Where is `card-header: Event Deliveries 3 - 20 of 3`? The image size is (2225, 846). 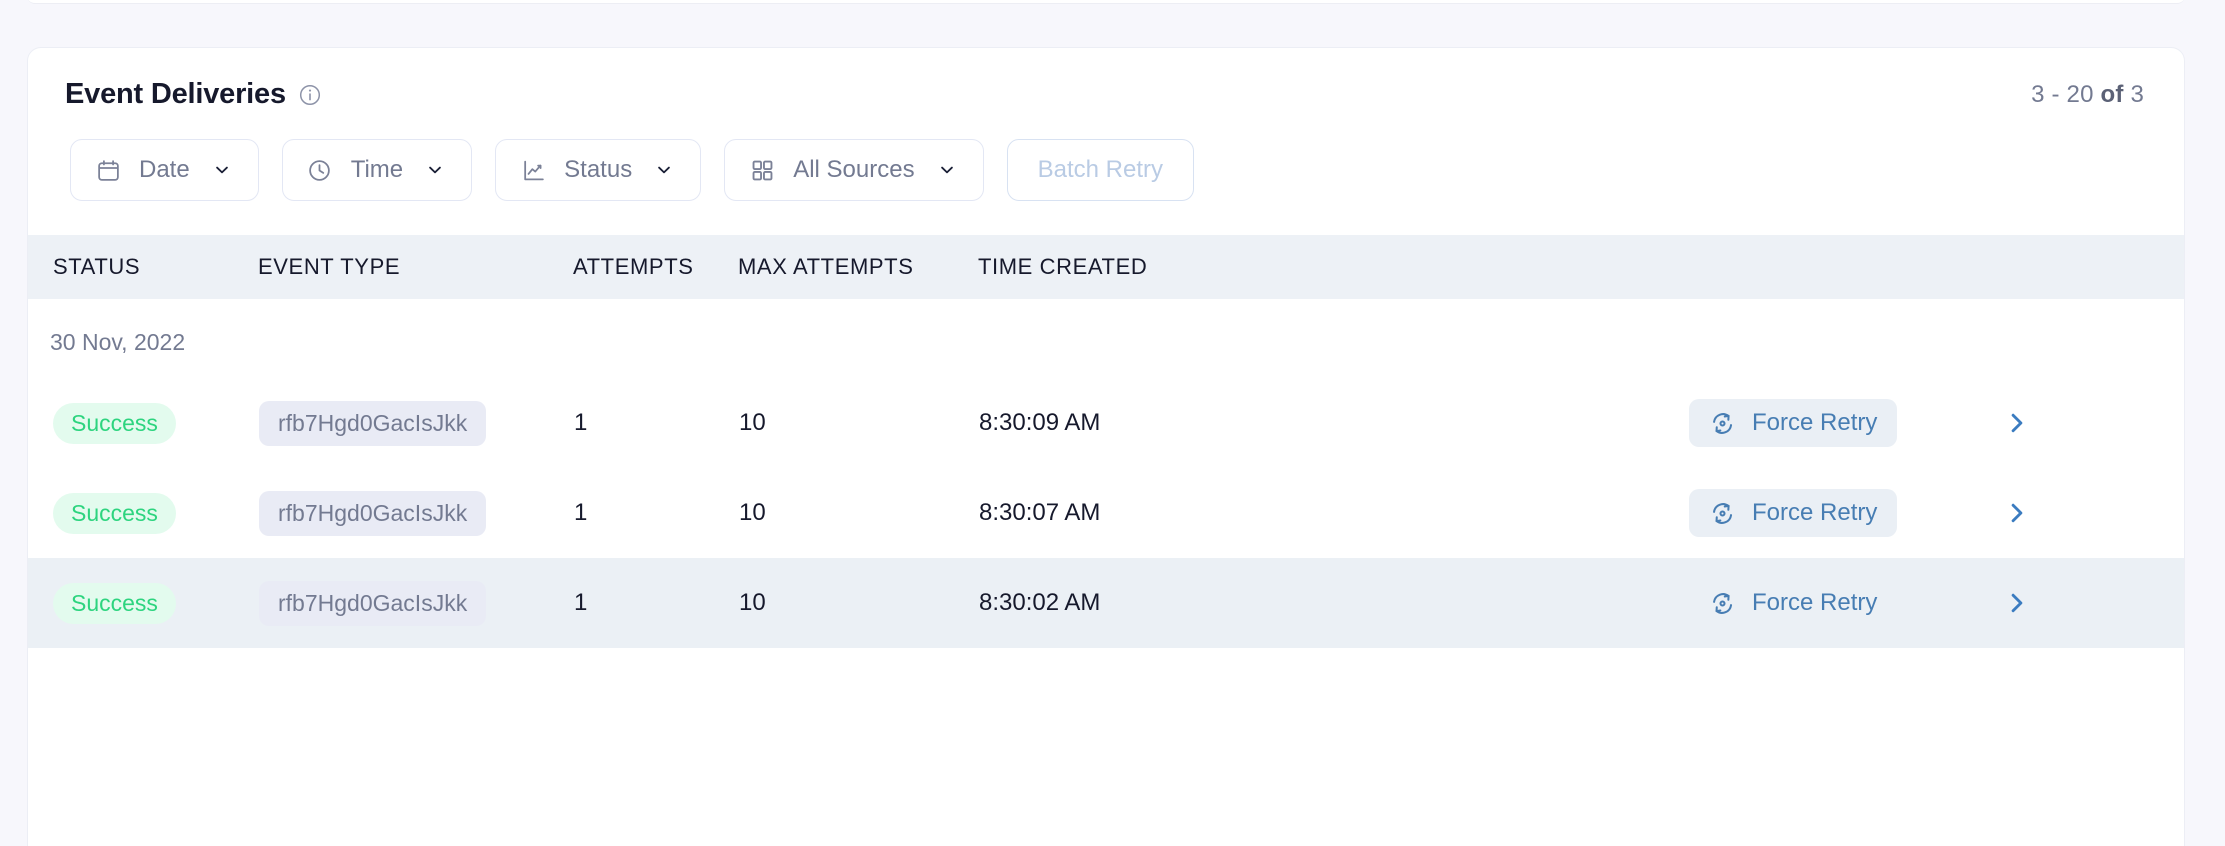
card-header: Event Deliveries 3 - 20 of 3 is located at coordinates (1106, 78).